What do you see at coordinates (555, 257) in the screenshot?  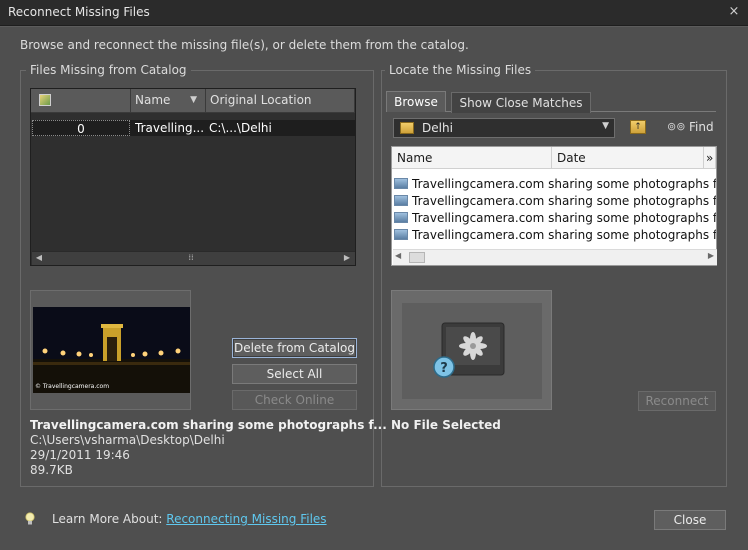 I see `horizontal-scrollbar: ◀ ▶` at bounding box center [555, 257].